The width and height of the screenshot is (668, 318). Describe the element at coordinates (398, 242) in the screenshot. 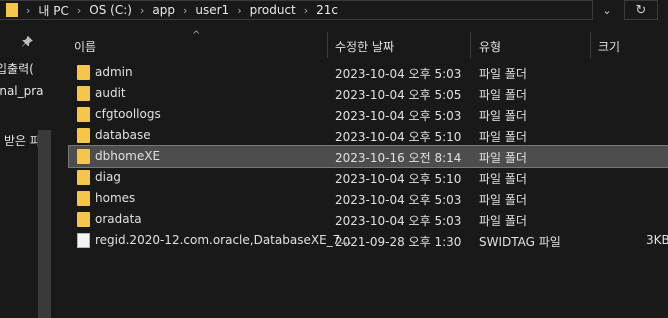

I see `file-modified-date: 2021-09-28 오후 1:30` at that location.